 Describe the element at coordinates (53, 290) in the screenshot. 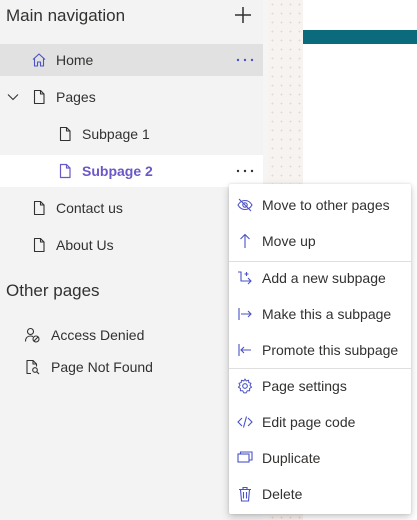

I see `other-pages-title: Other pages` at that location.